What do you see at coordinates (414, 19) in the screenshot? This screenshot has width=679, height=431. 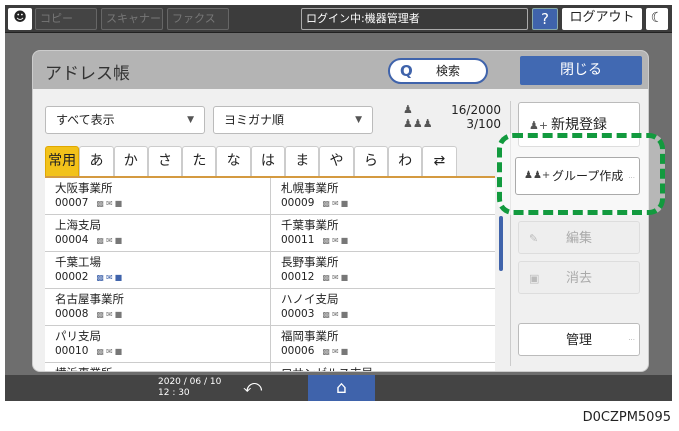 I see `login-status: ログイン中:機器管理者` at bounding box center [414, 19].